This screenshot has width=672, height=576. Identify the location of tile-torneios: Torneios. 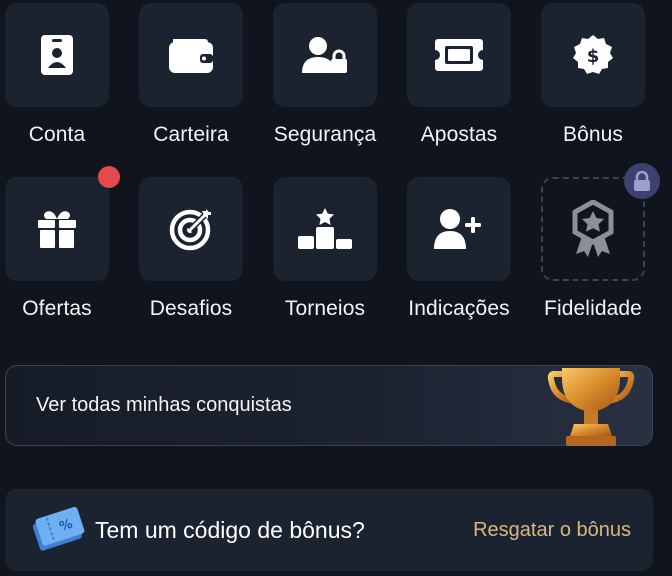
(325, 257).